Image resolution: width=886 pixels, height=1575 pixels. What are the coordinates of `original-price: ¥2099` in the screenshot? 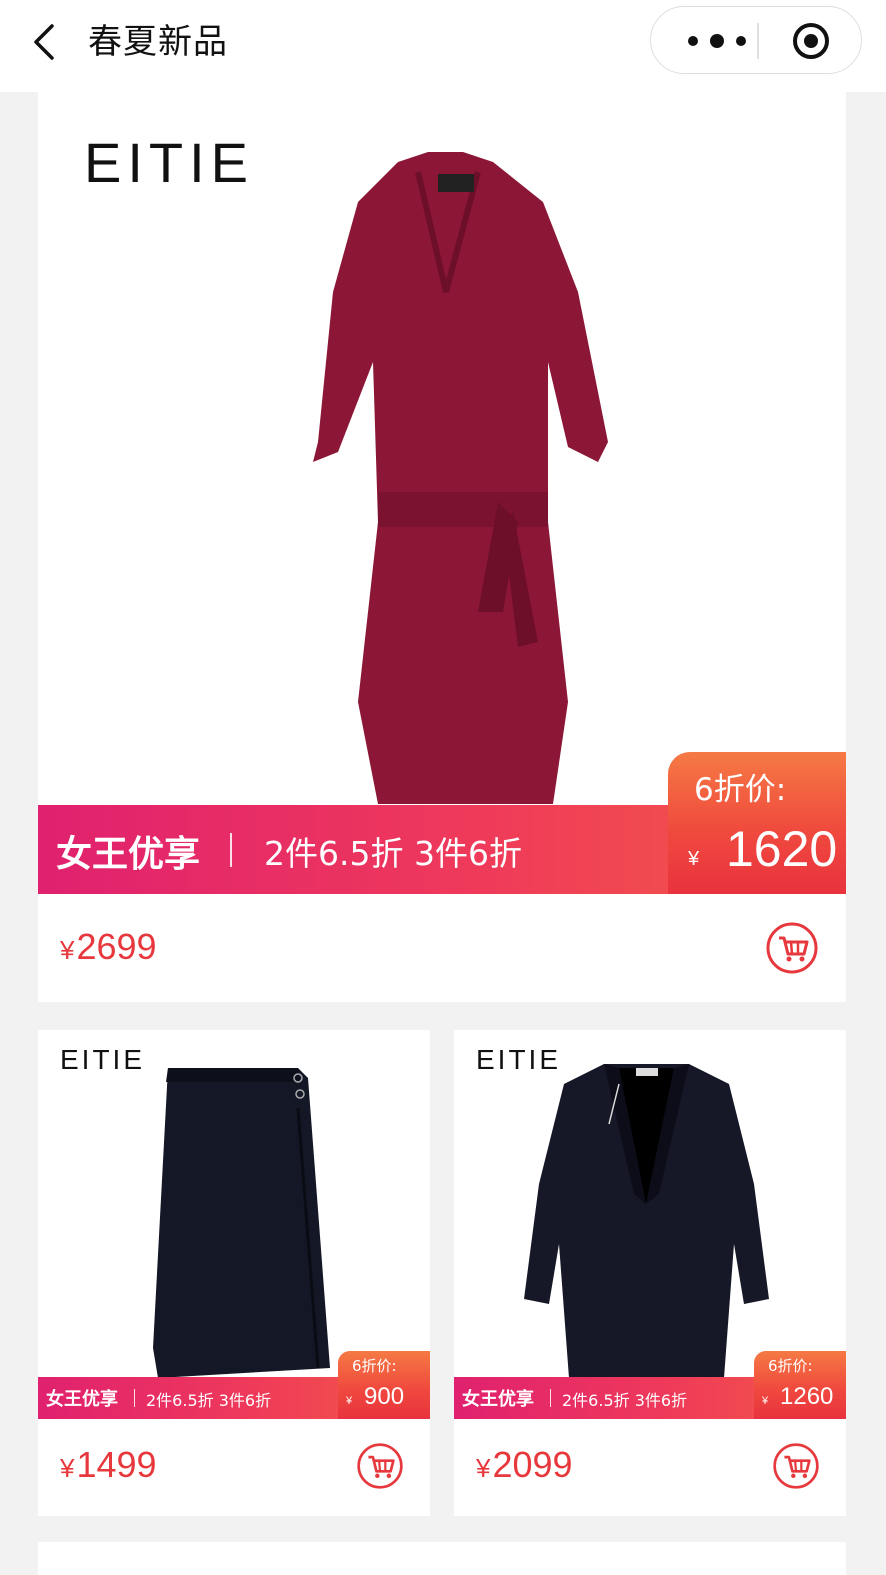 It's located at (524, 1465).